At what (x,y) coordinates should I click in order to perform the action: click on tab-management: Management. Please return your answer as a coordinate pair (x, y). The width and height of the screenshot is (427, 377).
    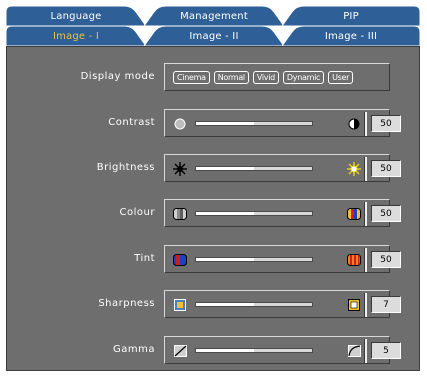
    Looking at the image, I should click on (214, 16).